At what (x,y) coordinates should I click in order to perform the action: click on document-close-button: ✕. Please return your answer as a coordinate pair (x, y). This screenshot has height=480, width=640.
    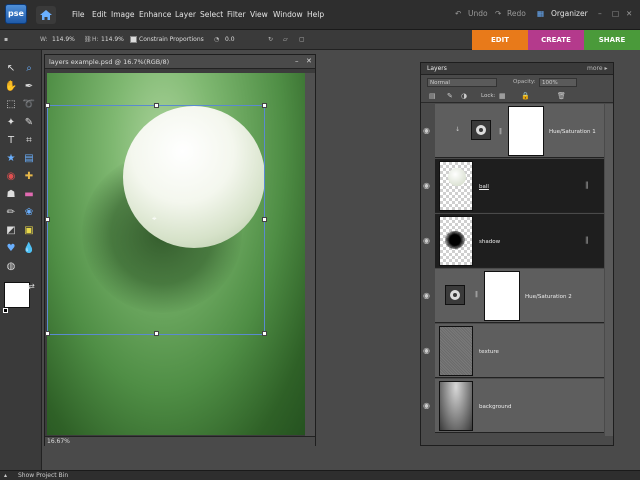
    Looking at the image, I should click on (309, 61).